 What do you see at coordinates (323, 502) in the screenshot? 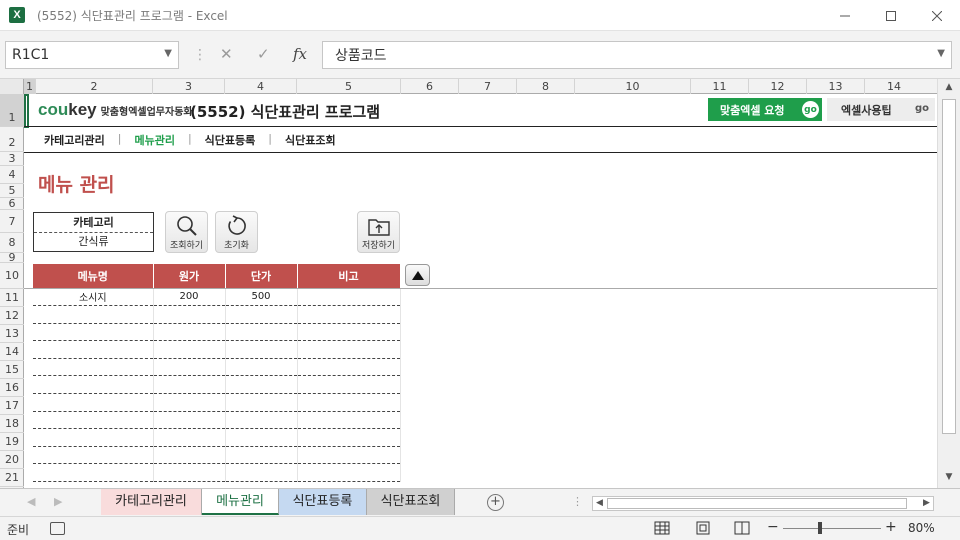
I see `sheet-tab-meal-register: 식단표등록` at bounding box center [323, 502].